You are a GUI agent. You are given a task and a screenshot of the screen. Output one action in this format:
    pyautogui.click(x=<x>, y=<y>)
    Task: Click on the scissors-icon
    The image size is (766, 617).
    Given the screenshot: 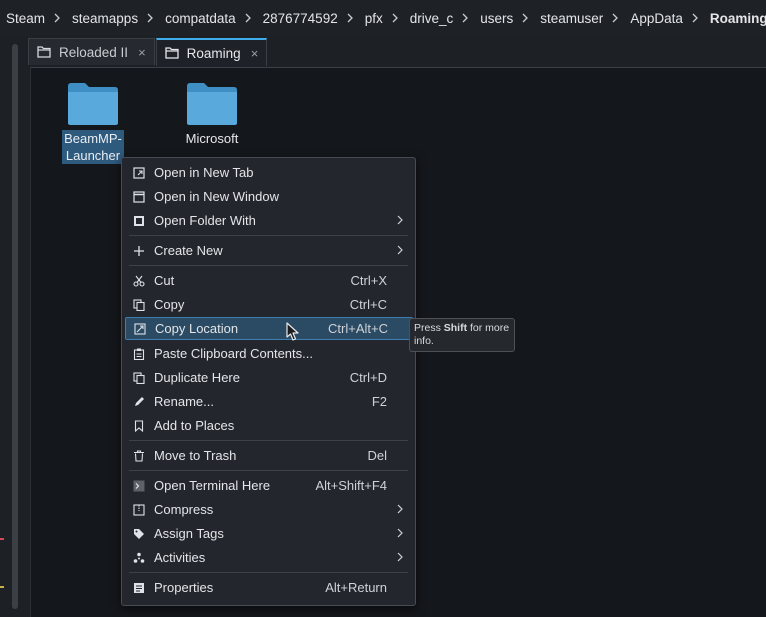 What is the action you would take?
    pyautogui.click(x=138, y=280)
    